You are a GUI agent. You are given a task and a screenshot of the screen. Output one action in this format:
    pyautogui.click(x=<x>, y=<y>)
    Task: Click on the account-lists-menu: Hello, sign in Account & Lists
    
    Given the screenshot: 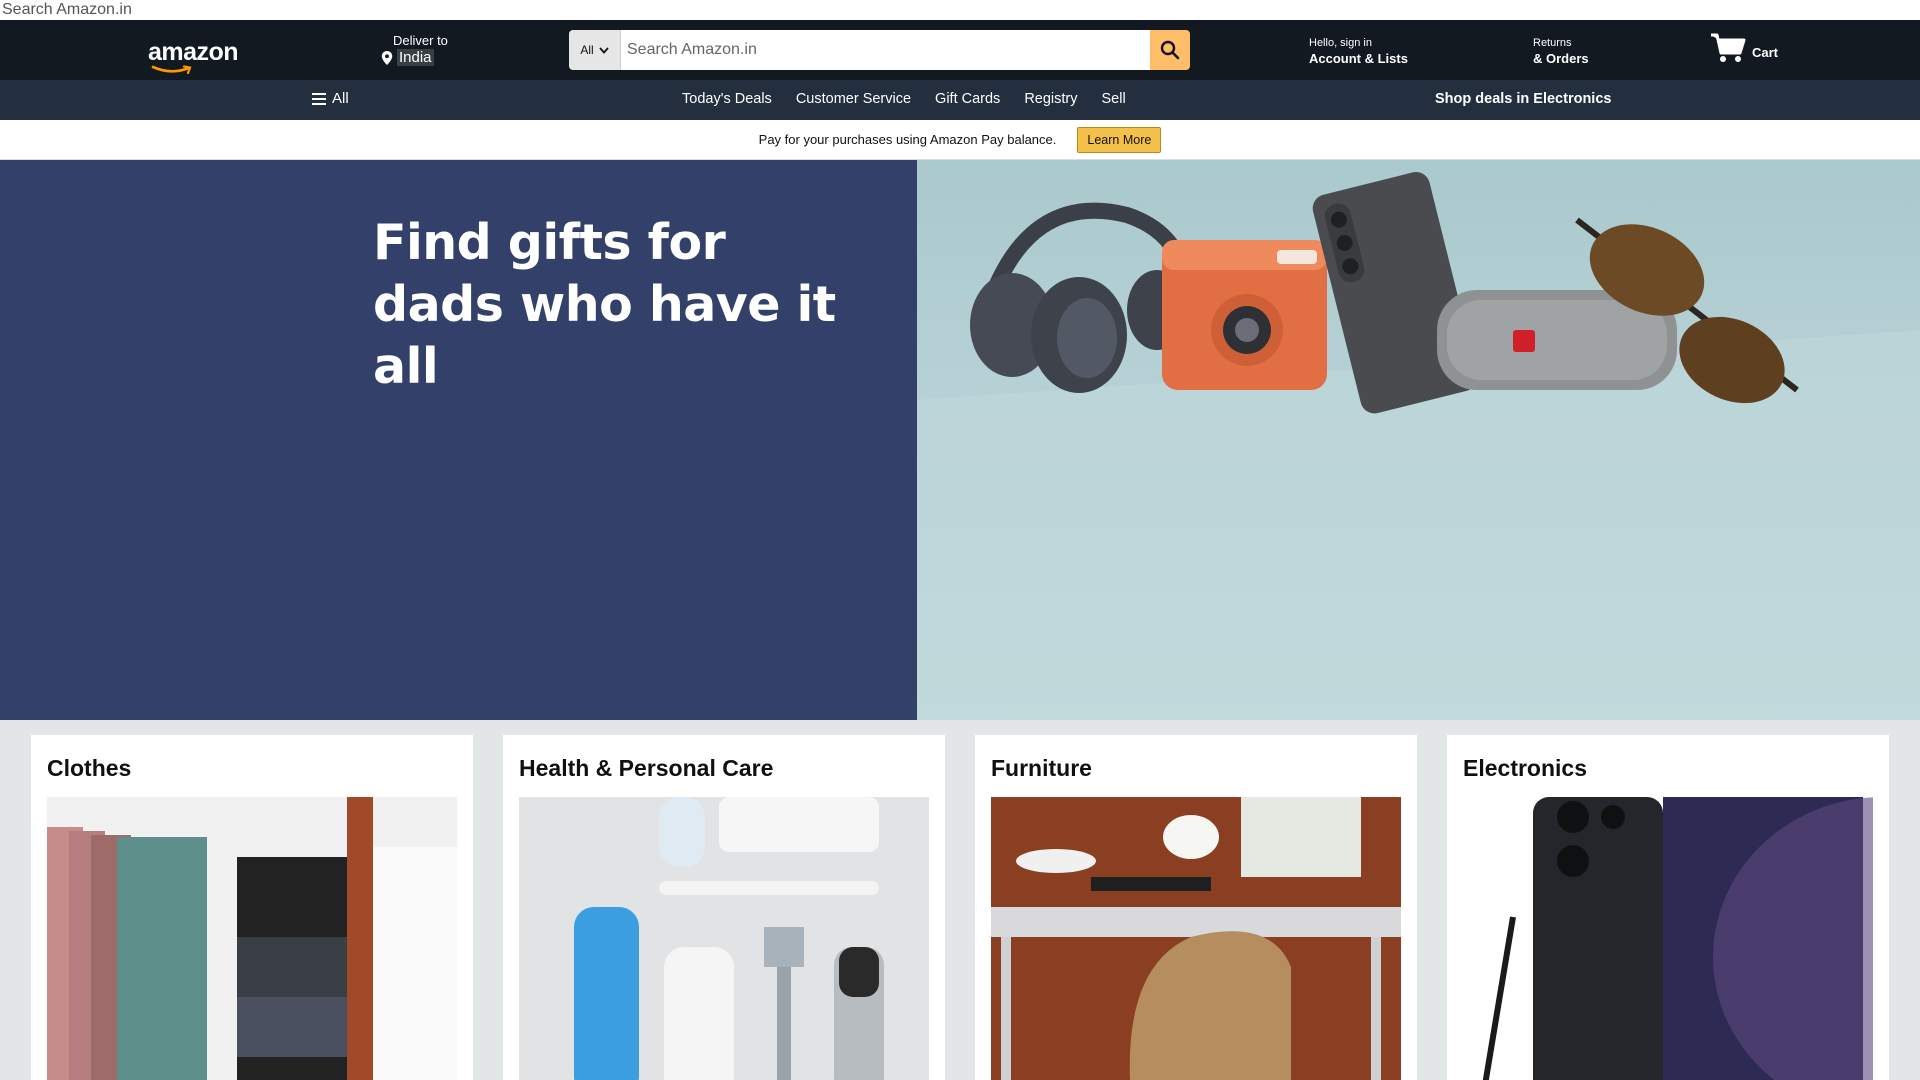 What is the action you would take?
    pyautogui.click(x=1358, y=51)
    